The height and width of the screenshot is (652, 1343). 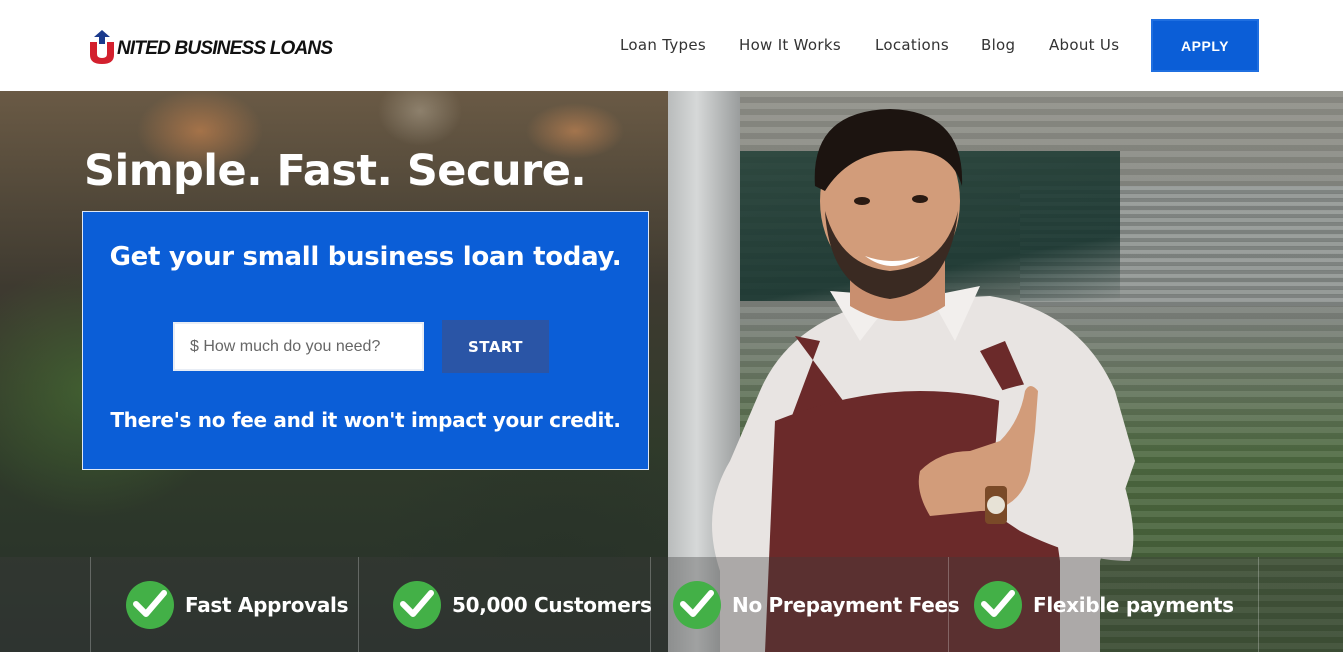 What do you see at coordinates (495, 346) in the screenshot?
I see `start-button: START` at bounding box center [495, 346].